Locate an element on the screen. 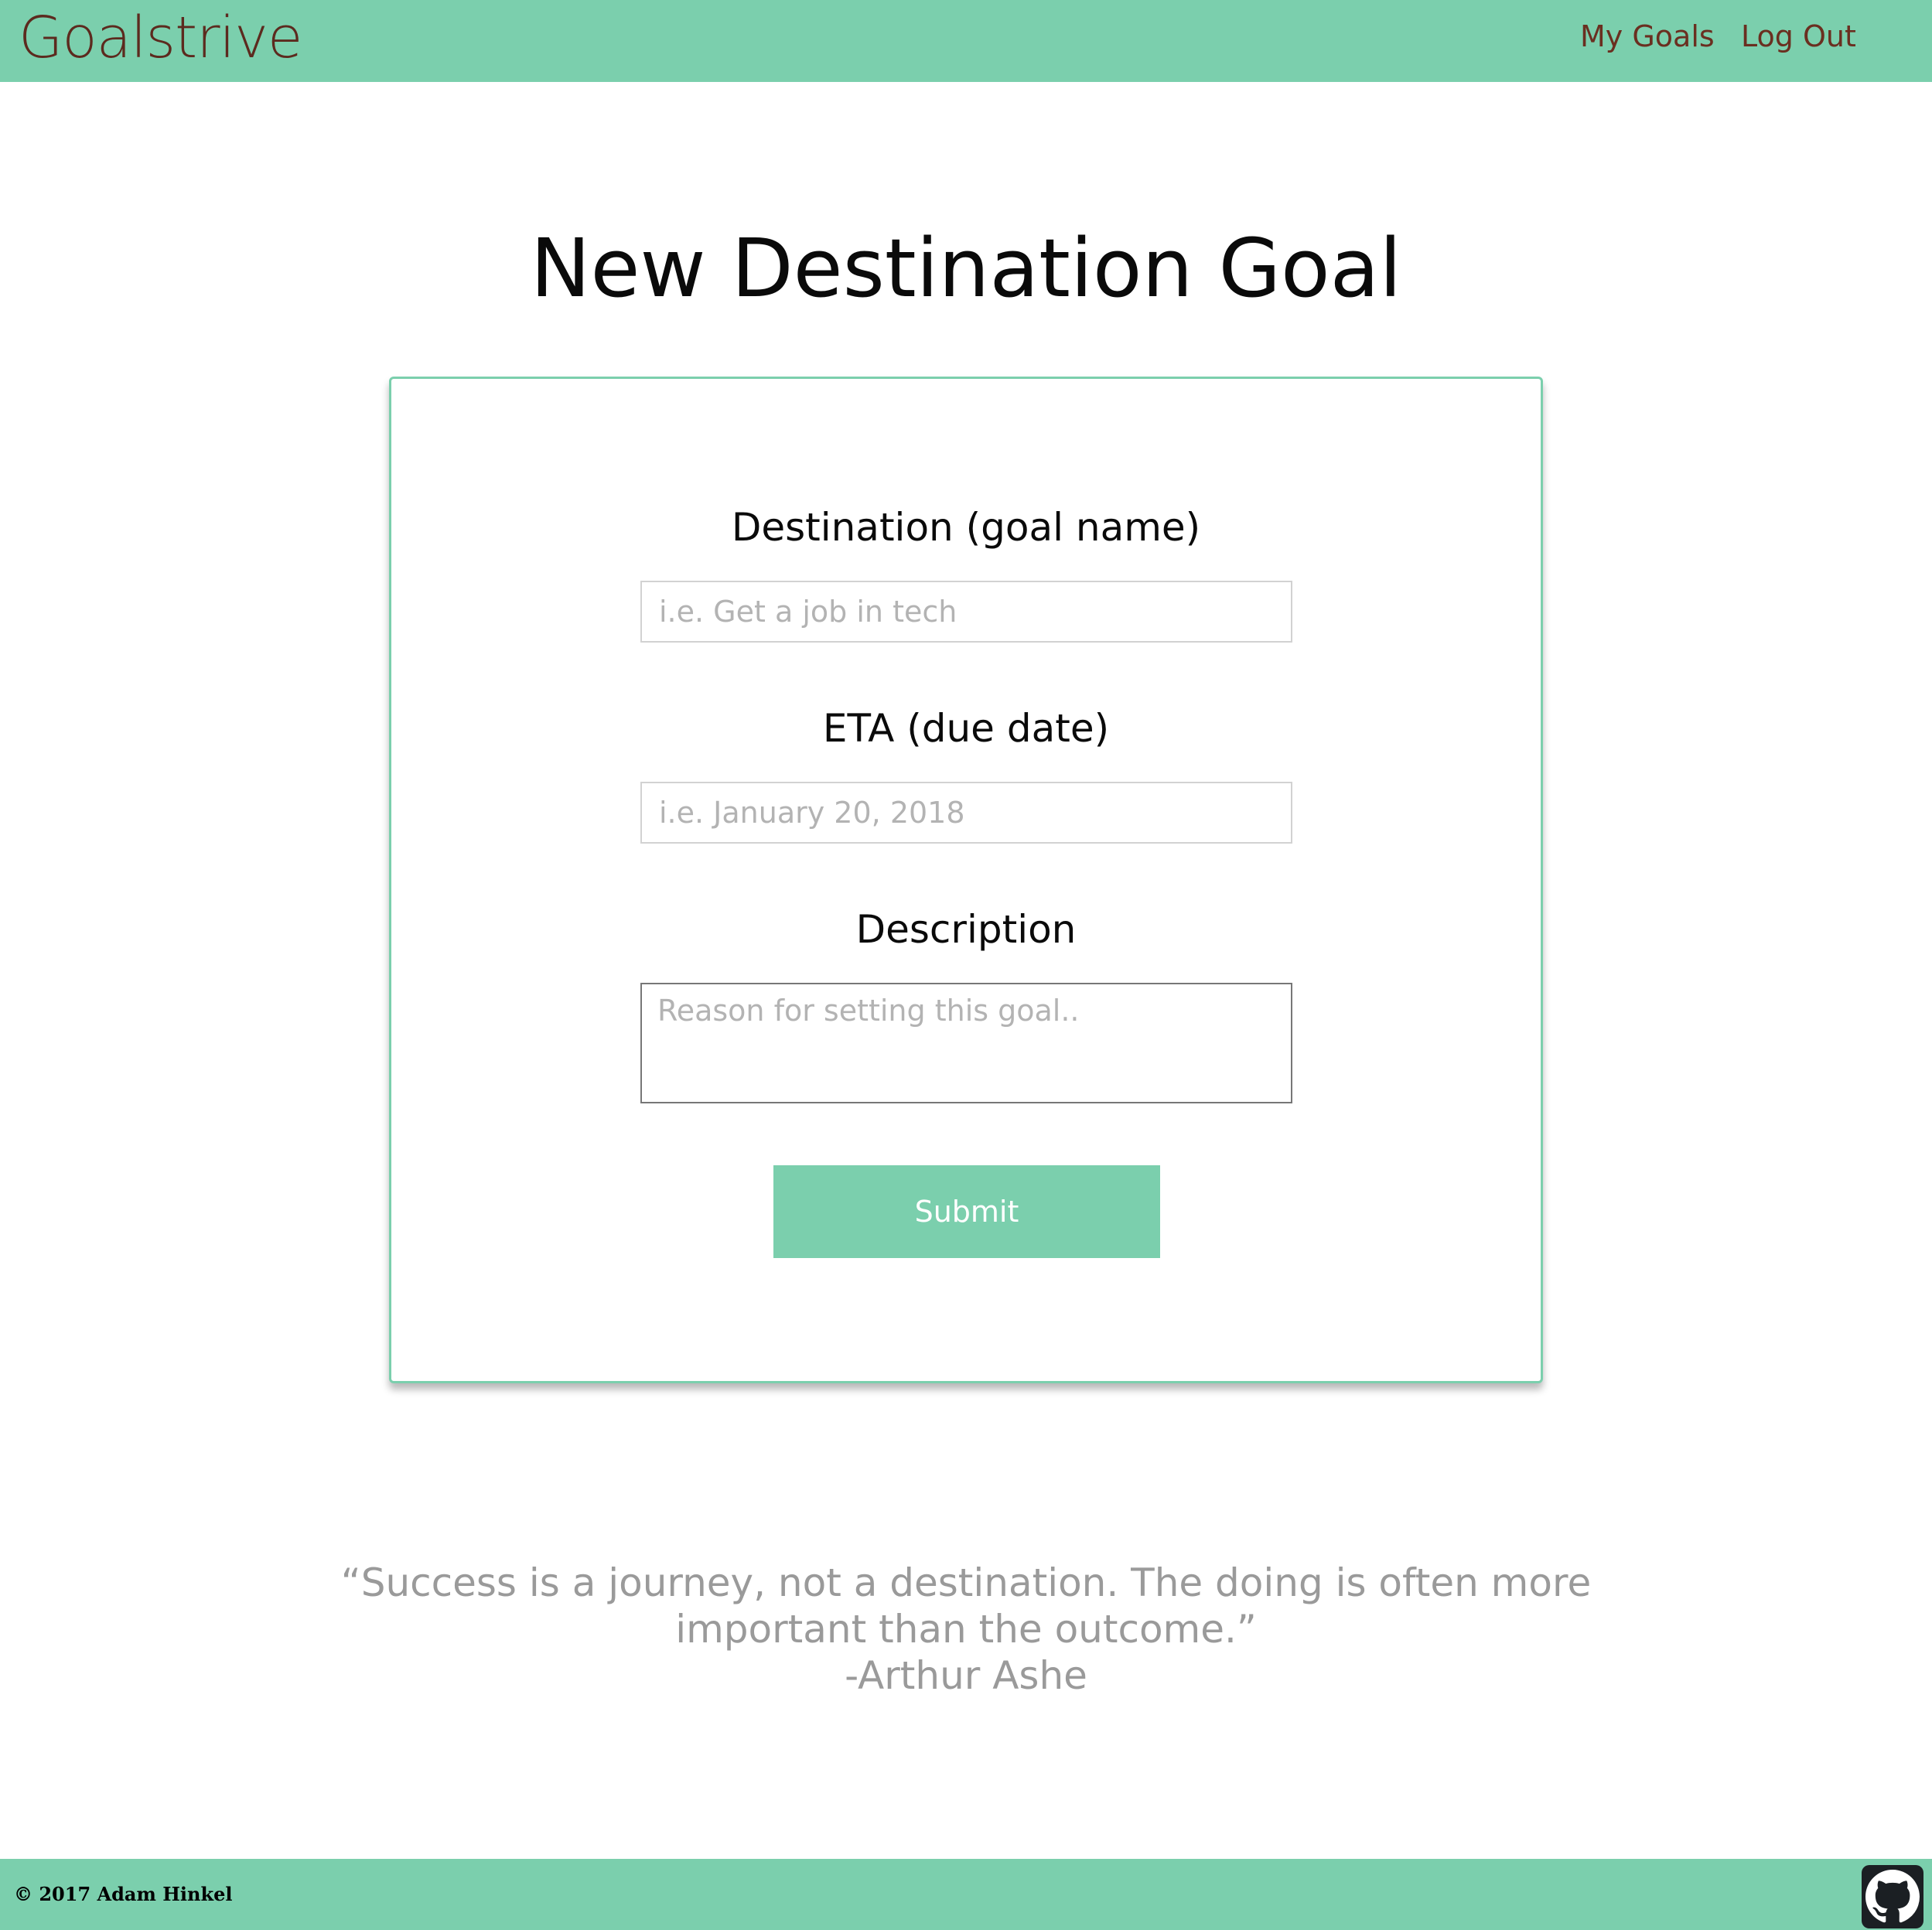 The height and width of the screenshot is (1930, 1932). brand-logo: Goalstrive is located at coordinates (160, 38).